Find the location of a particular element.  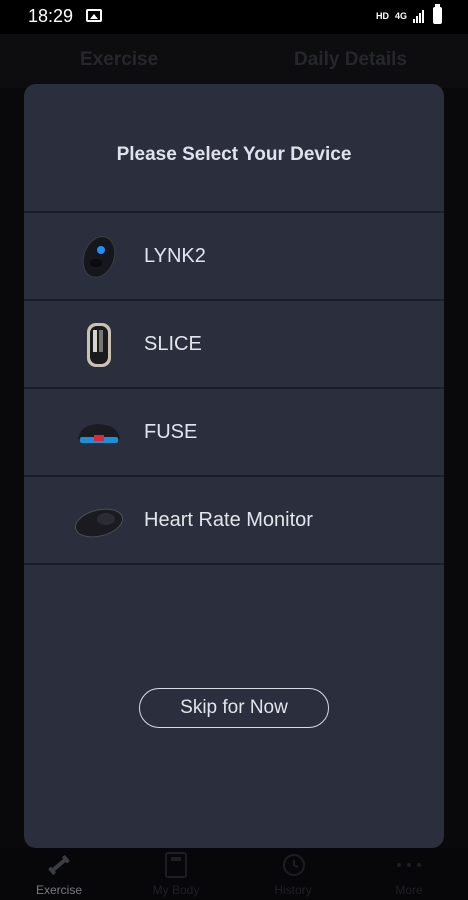

gallery-icon is located at coordinates (94, 15).